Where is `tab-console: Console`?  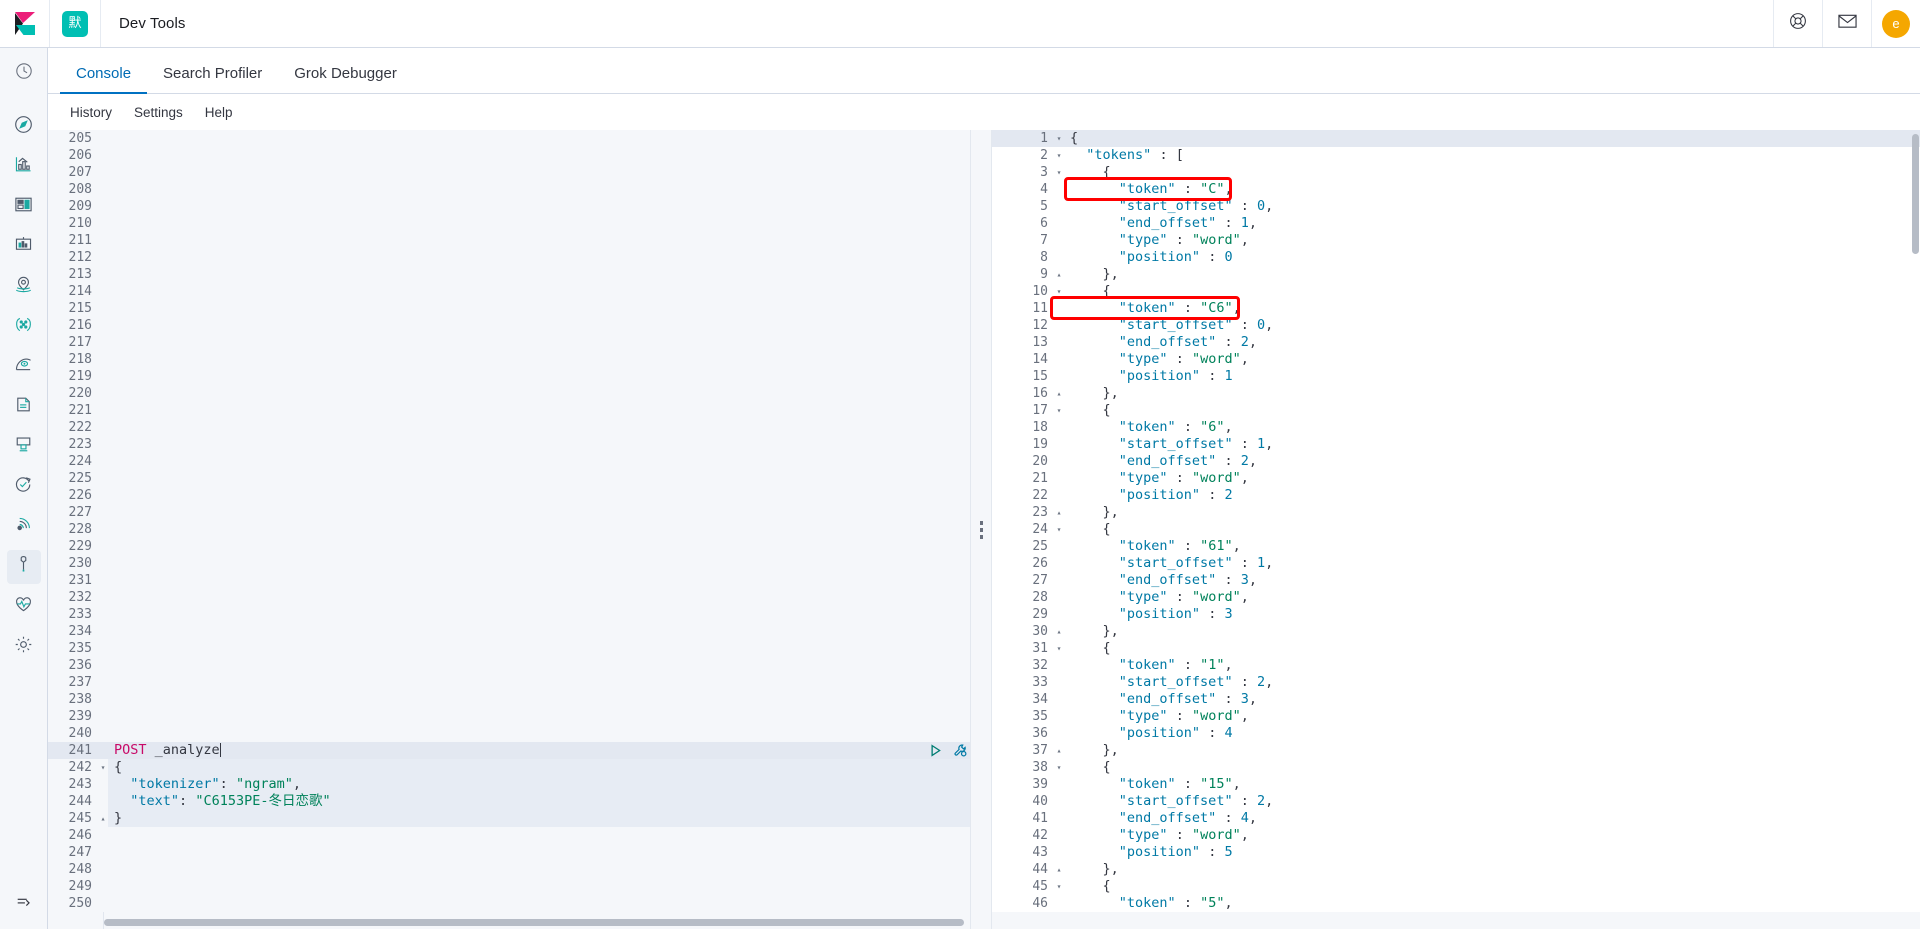 tab-console: Console is located at coordinates (104, 80).